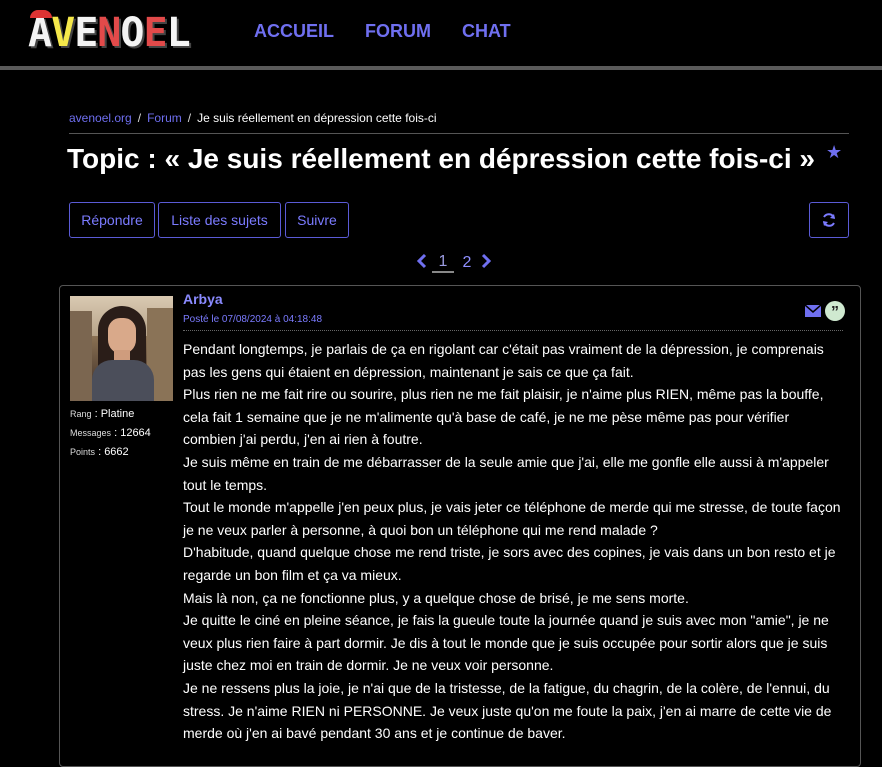 The height and width of the screenshot is (767, 882). I want to click on prev-page-icon, so click(422, 263).